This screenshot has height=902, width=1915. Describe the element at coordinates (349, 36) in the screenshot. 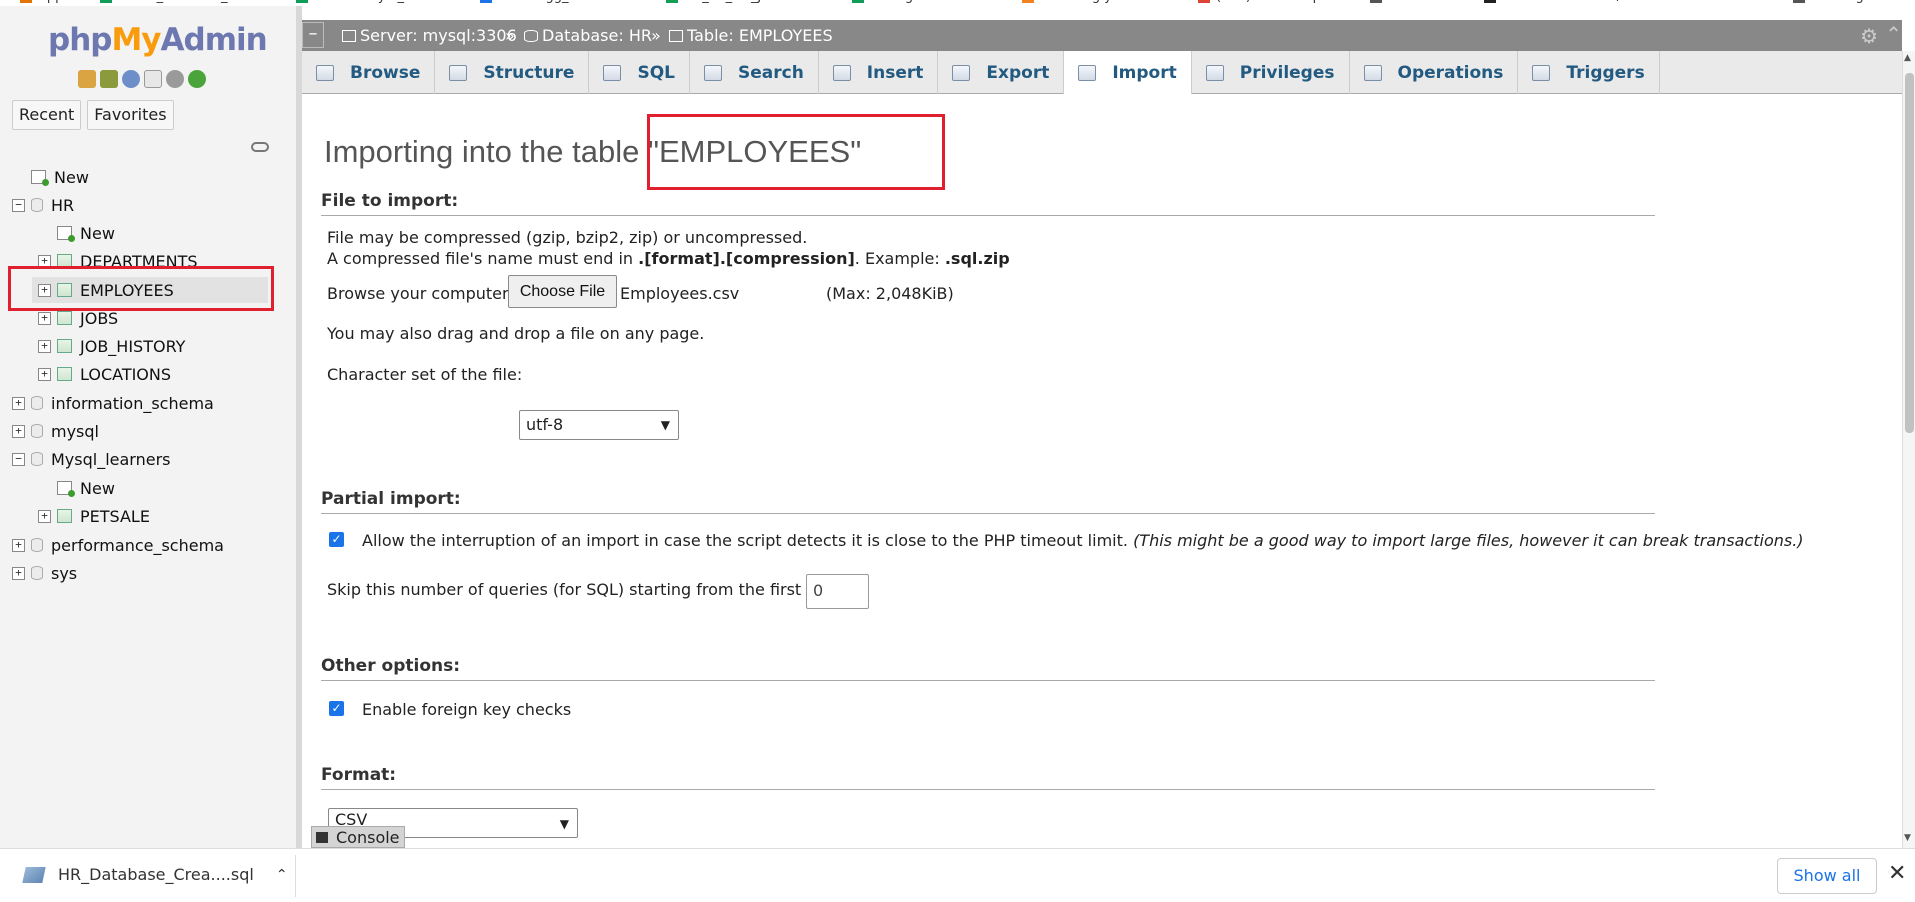

I see `server-icon` at that location.